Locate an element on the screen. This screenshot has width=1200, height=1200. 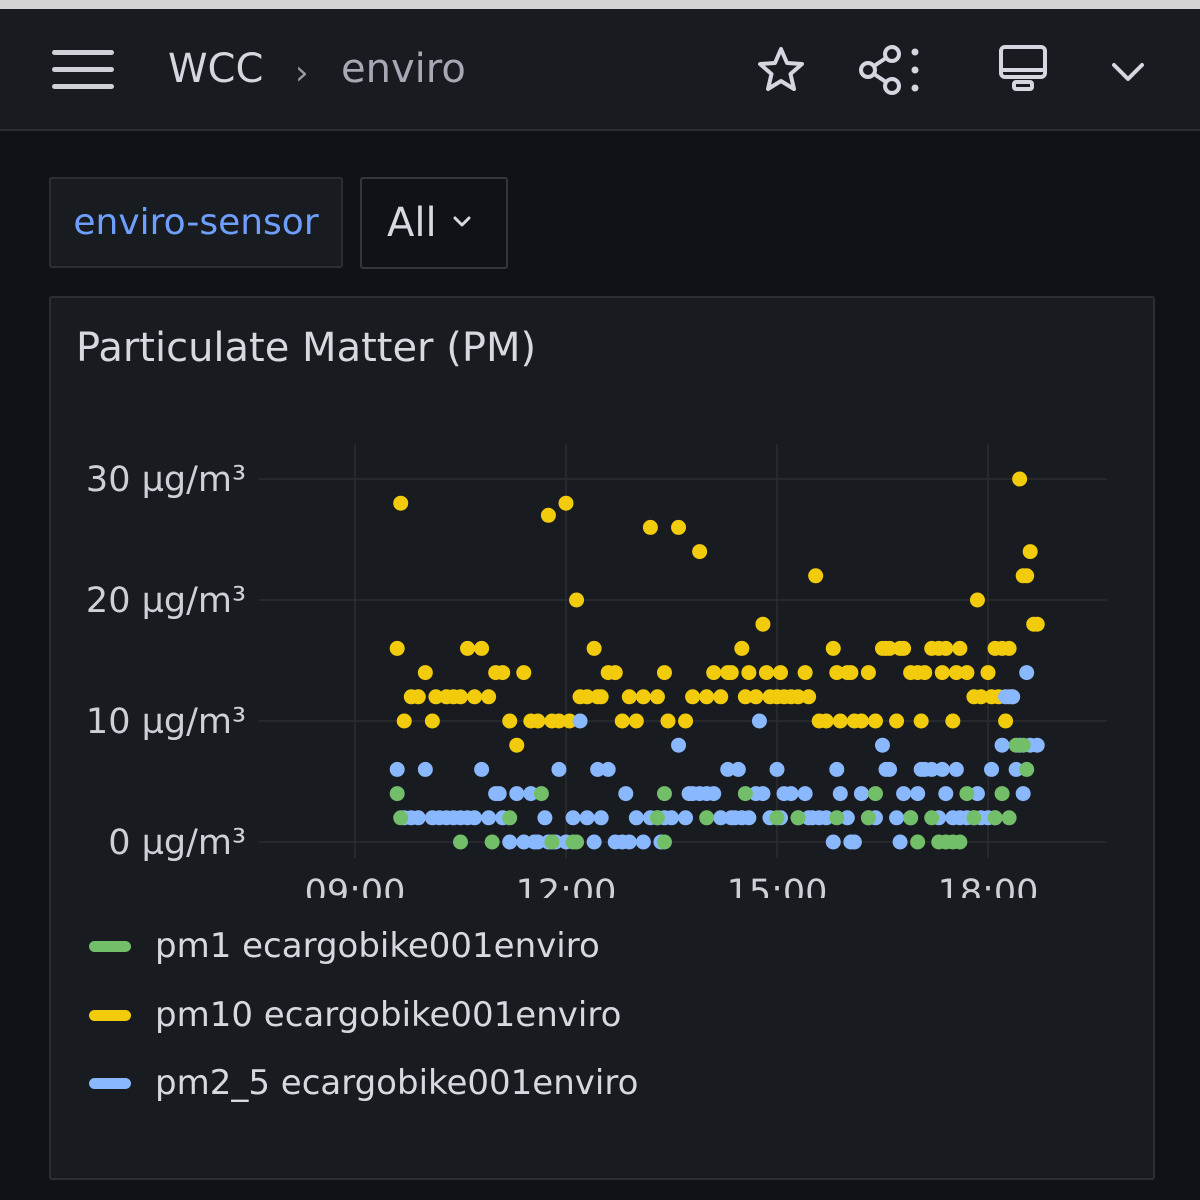
legend-label-pm1: pm1 ecargobike001enviro is located at coordinates (377, 946).